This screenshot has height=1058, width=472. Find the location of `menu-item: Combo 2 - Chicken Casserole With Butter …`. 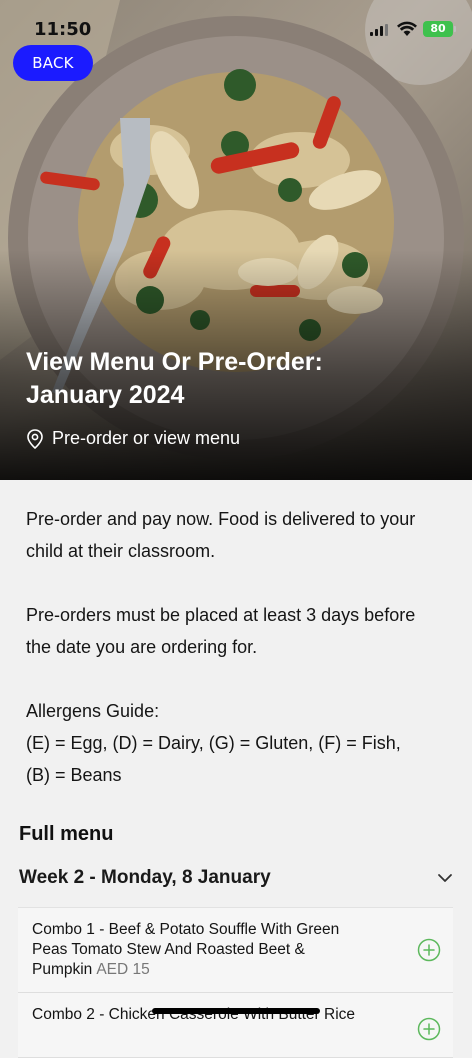

menu-item: Combo 2 - Chicken Casserole With Butter … is located at coordinates (235, 1025).